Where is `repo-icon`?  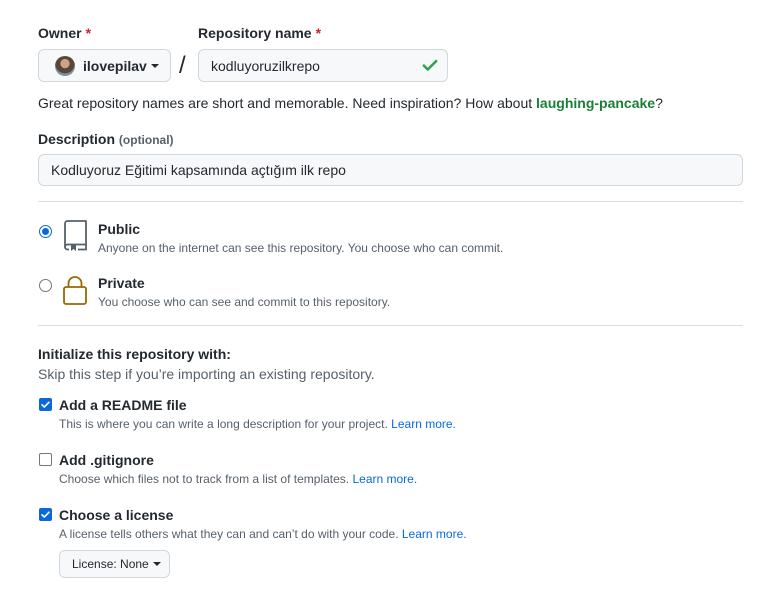 repo-icon is located at coordinates (75, 236).